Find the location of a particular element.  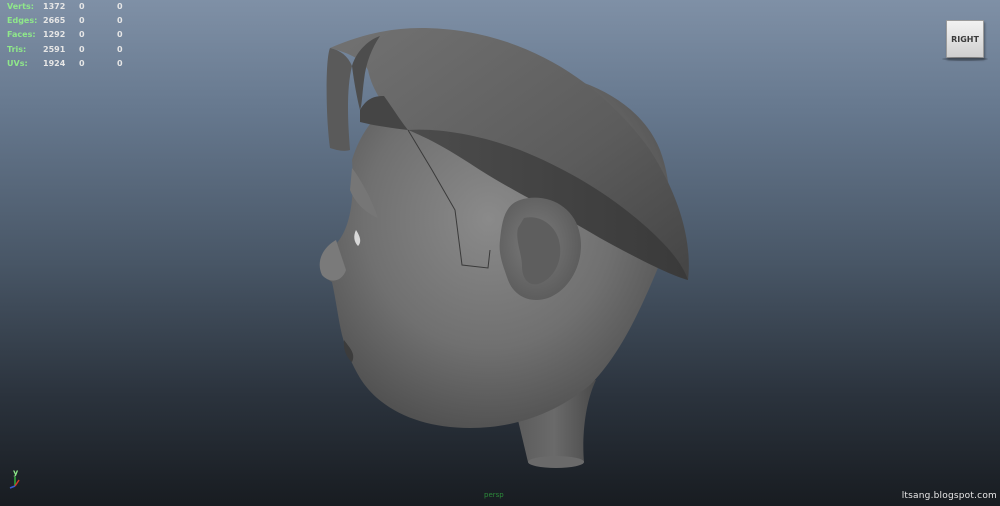

hud-value: 1292 is located at coordinates (54, 35).